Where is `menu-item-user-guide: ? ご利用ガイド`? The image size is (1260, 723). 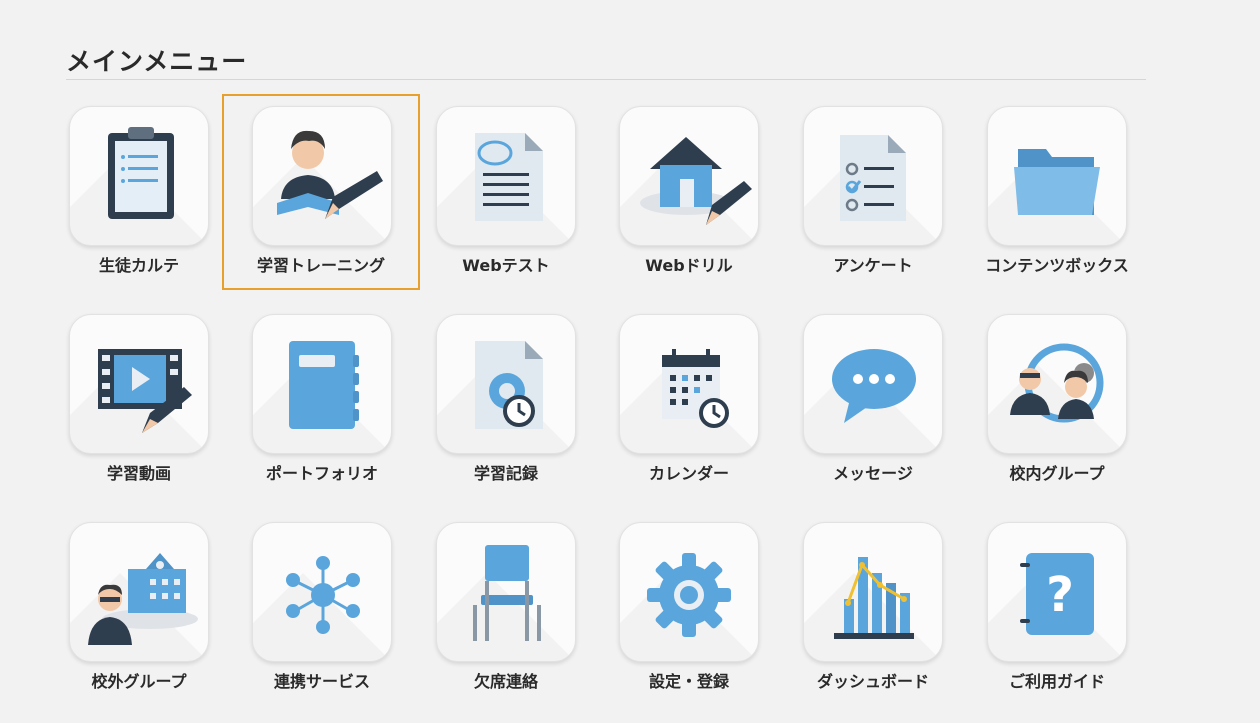 menu-item-user-guide: ? ご利用ガイド is located at coordinates (1057, 608).